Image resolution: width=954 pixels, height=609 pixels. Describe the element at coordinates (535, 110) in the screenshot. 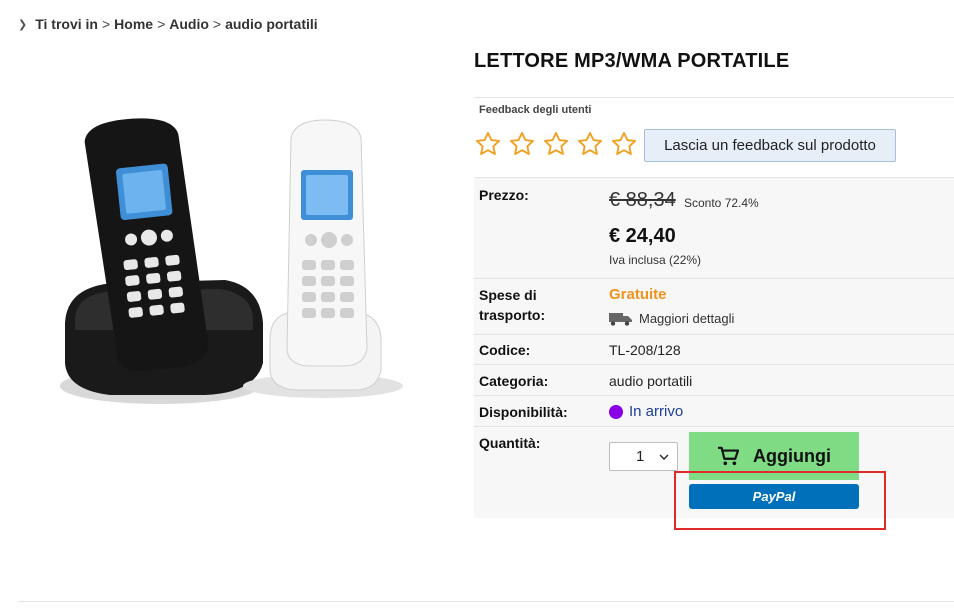

I see `feedback-label: Feedback degli utenti` at that location.